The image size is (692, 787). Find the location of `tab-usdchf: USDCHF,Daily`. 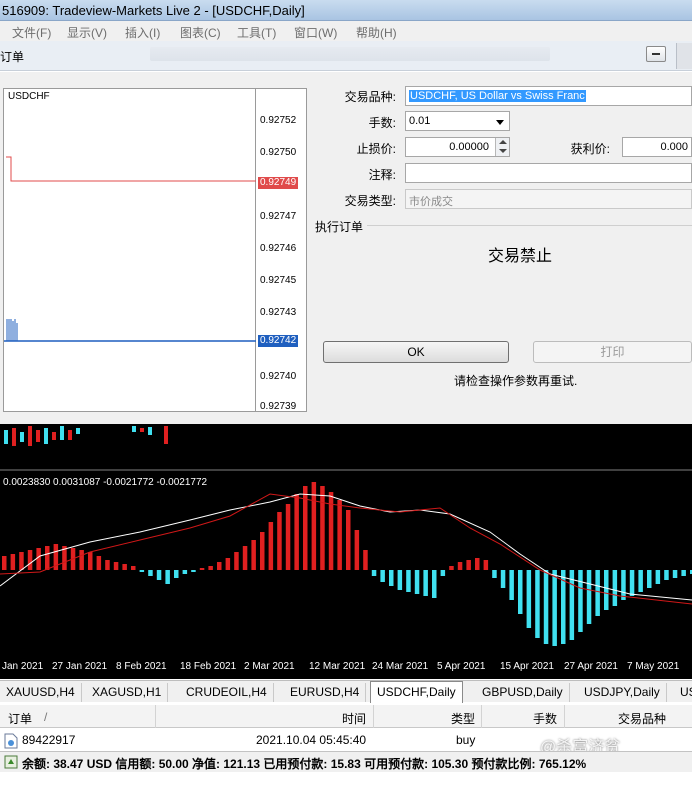

tab-usdchf: USDCHF,Daily is located at coordinates (416, 692).